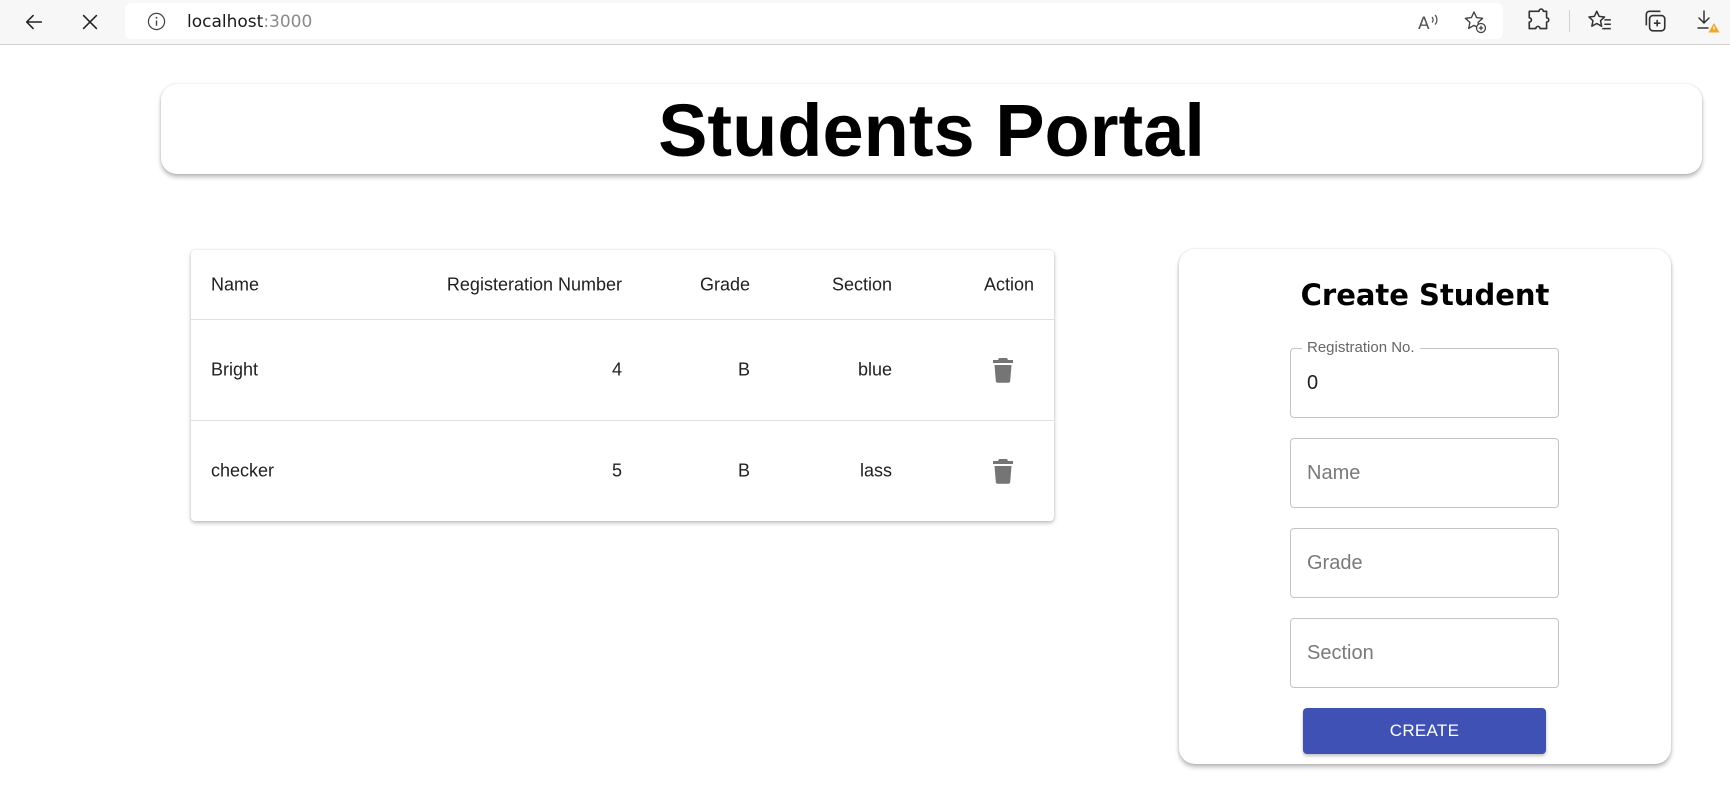 This screenshot has width=1730, height=793. I want to click on collections-icon, so click(1655, 21).